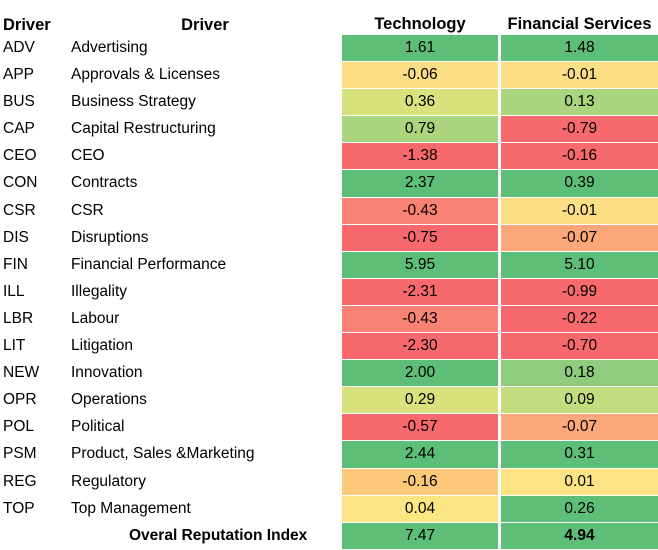 Image resolution: width=658 pixels, height=550 pixels. What do you see at coordinates (420, 346) in the screenshot?
I see `cell-technology-value: -2.30` at bounding box center [420, 346].